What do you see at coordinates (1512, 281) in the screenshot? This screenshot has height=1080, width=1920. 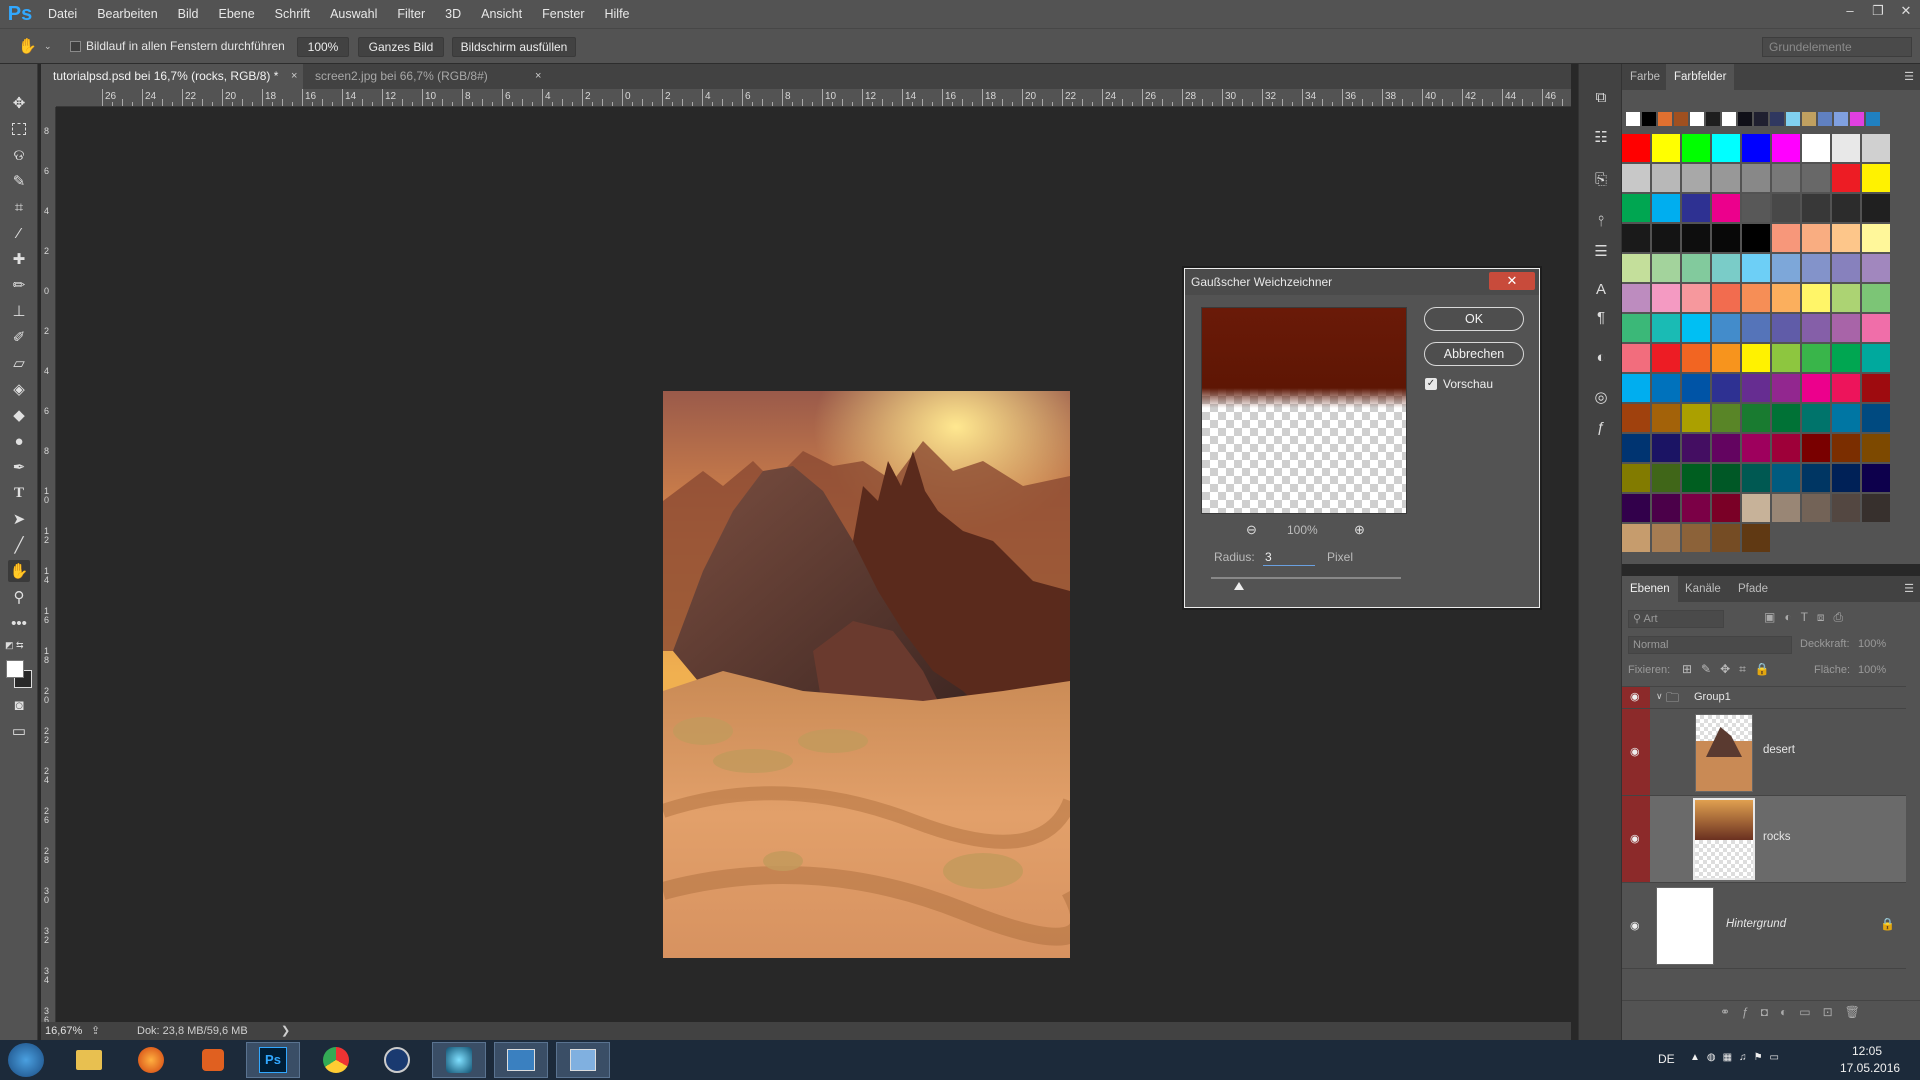 I see `dialog-close-button: ✕` at bounding box center [1512, 281].